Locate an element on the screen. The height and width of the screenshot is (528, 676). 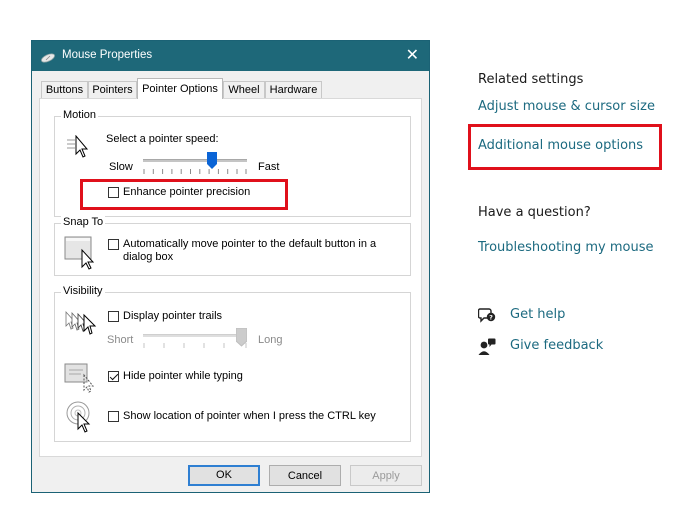
title-bar: Mouse Properties ✕ is located at coordinates (230, 56).